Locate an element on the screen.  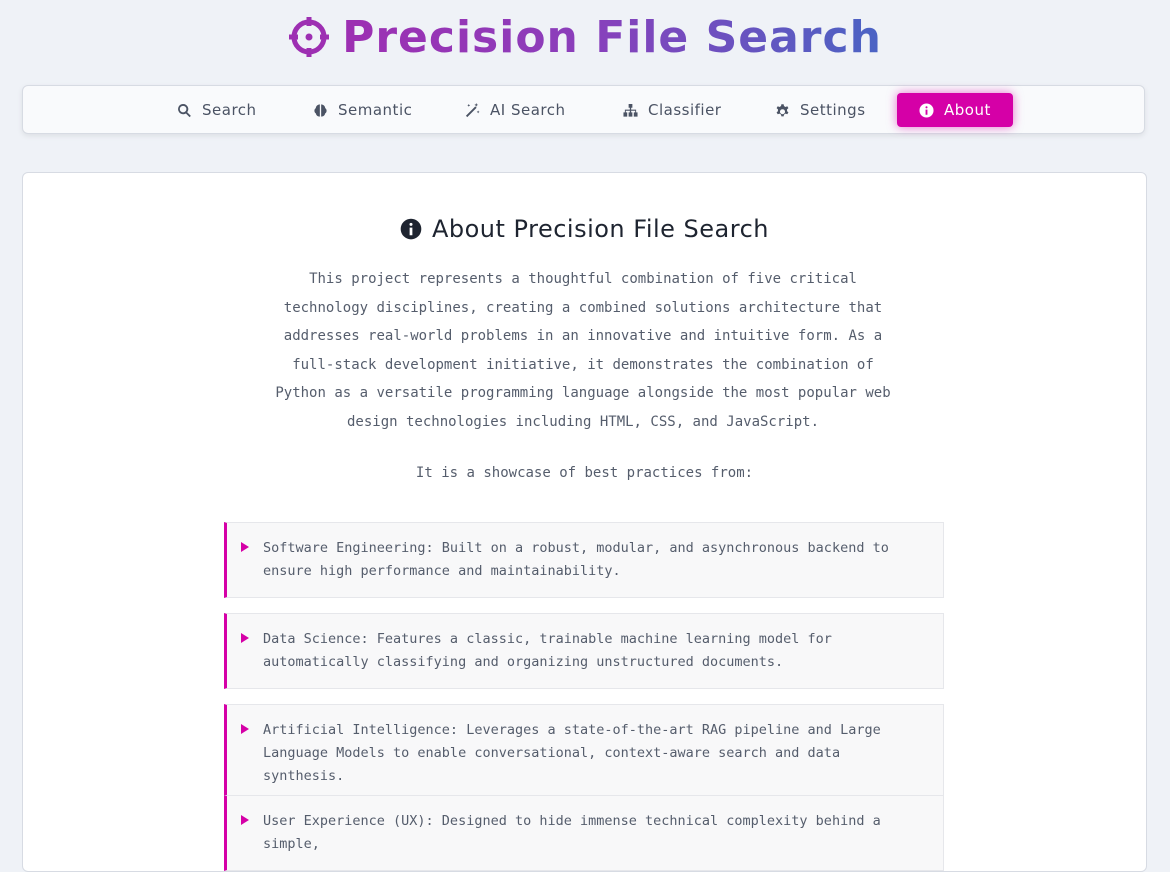
showcase-text: It is a showcase of best practices from: is located at coordinates (584, 473).